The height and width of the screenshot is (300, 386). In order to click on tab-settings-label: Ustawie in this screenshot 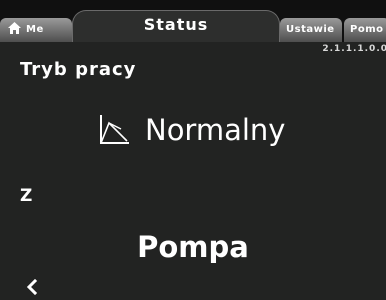, I will do `click(310, 29)`.